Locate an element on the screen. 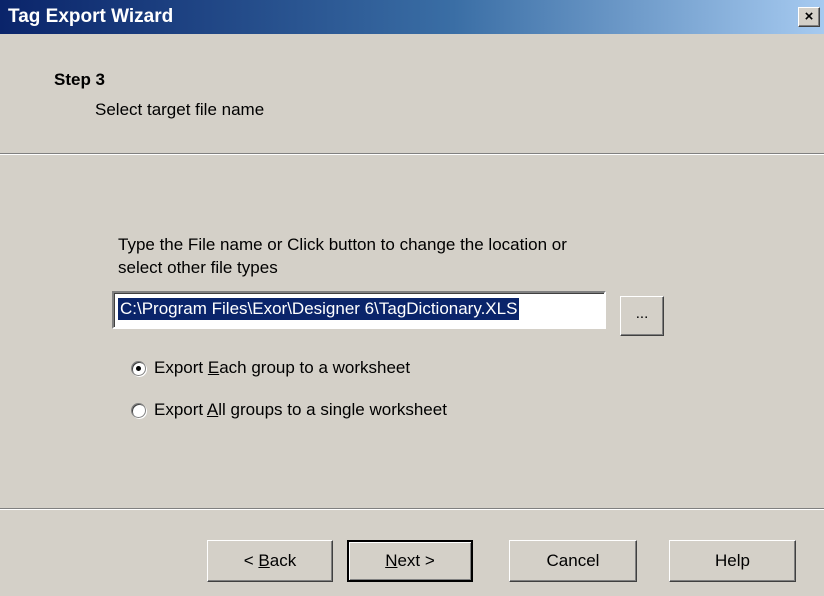  next-button-label: Next > is located at coordinates (410, 560).